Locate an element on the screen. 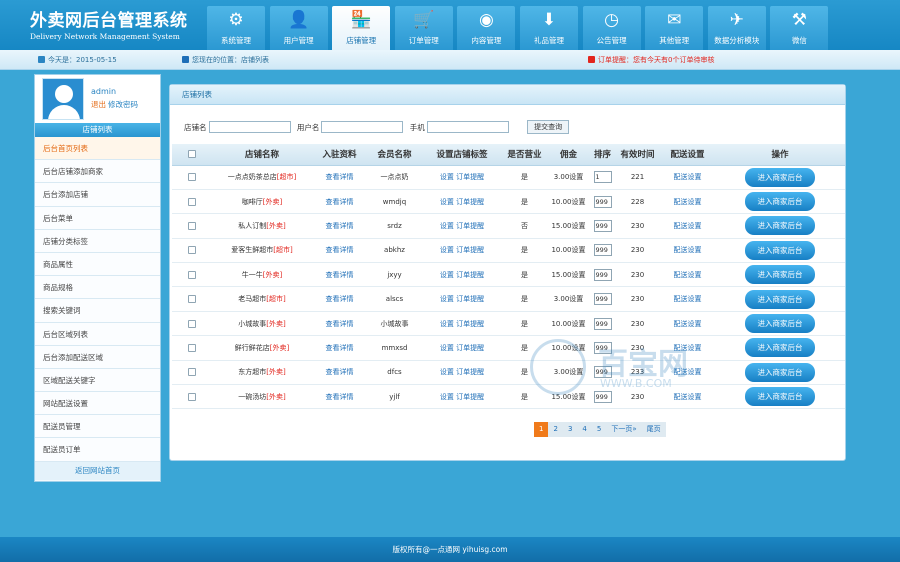 This screenshot has height=562, width=900. sidebar-menu-item: 店铺分类标签 is located at coordinates (97, 241).